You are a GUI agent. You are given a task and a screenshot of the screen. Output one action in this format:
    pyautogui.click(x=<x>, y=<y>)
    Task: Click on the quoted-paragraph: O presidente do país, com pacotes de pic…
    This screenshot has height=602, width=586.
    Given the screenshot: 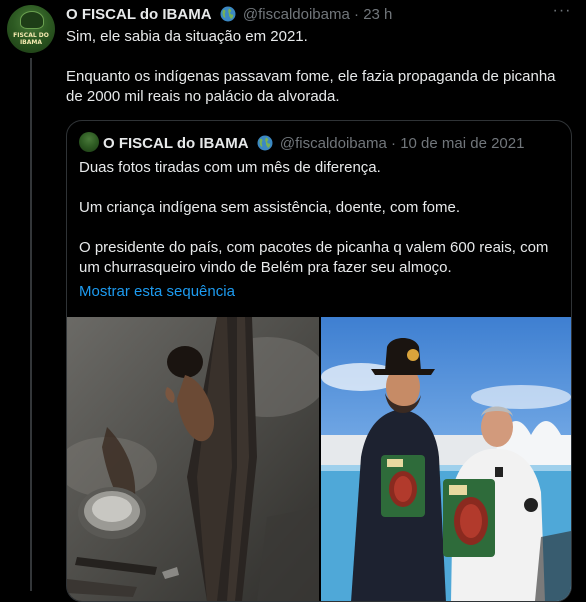 What is the action you would take?
    pyautogui.click(x=314, y=257)
    